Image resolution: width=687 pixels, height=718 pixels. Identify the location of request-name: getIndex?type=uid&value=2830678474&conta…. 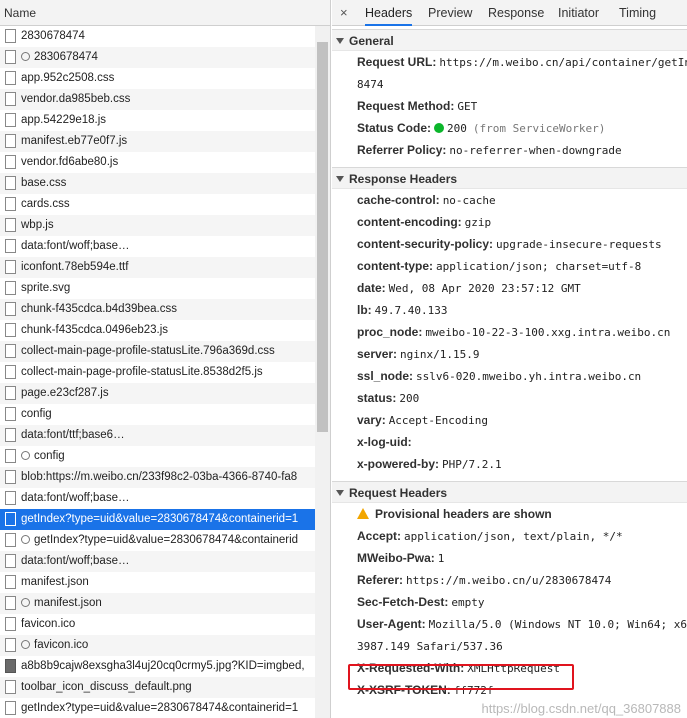
(160, 708).